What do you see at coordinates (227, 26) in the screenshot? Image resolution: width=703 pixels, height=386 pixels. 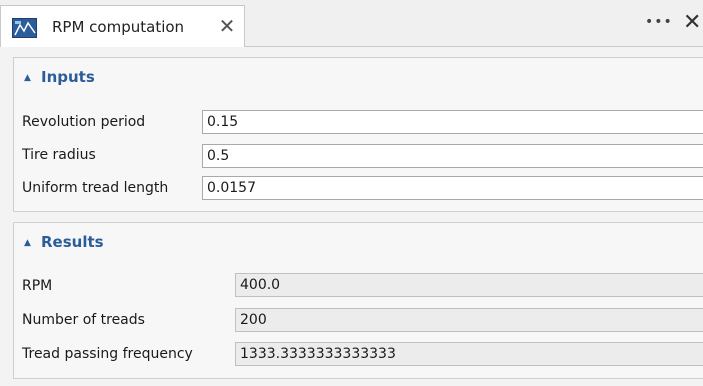 I see `close-tab-icon: ✕` at bounding box center [227, 26].